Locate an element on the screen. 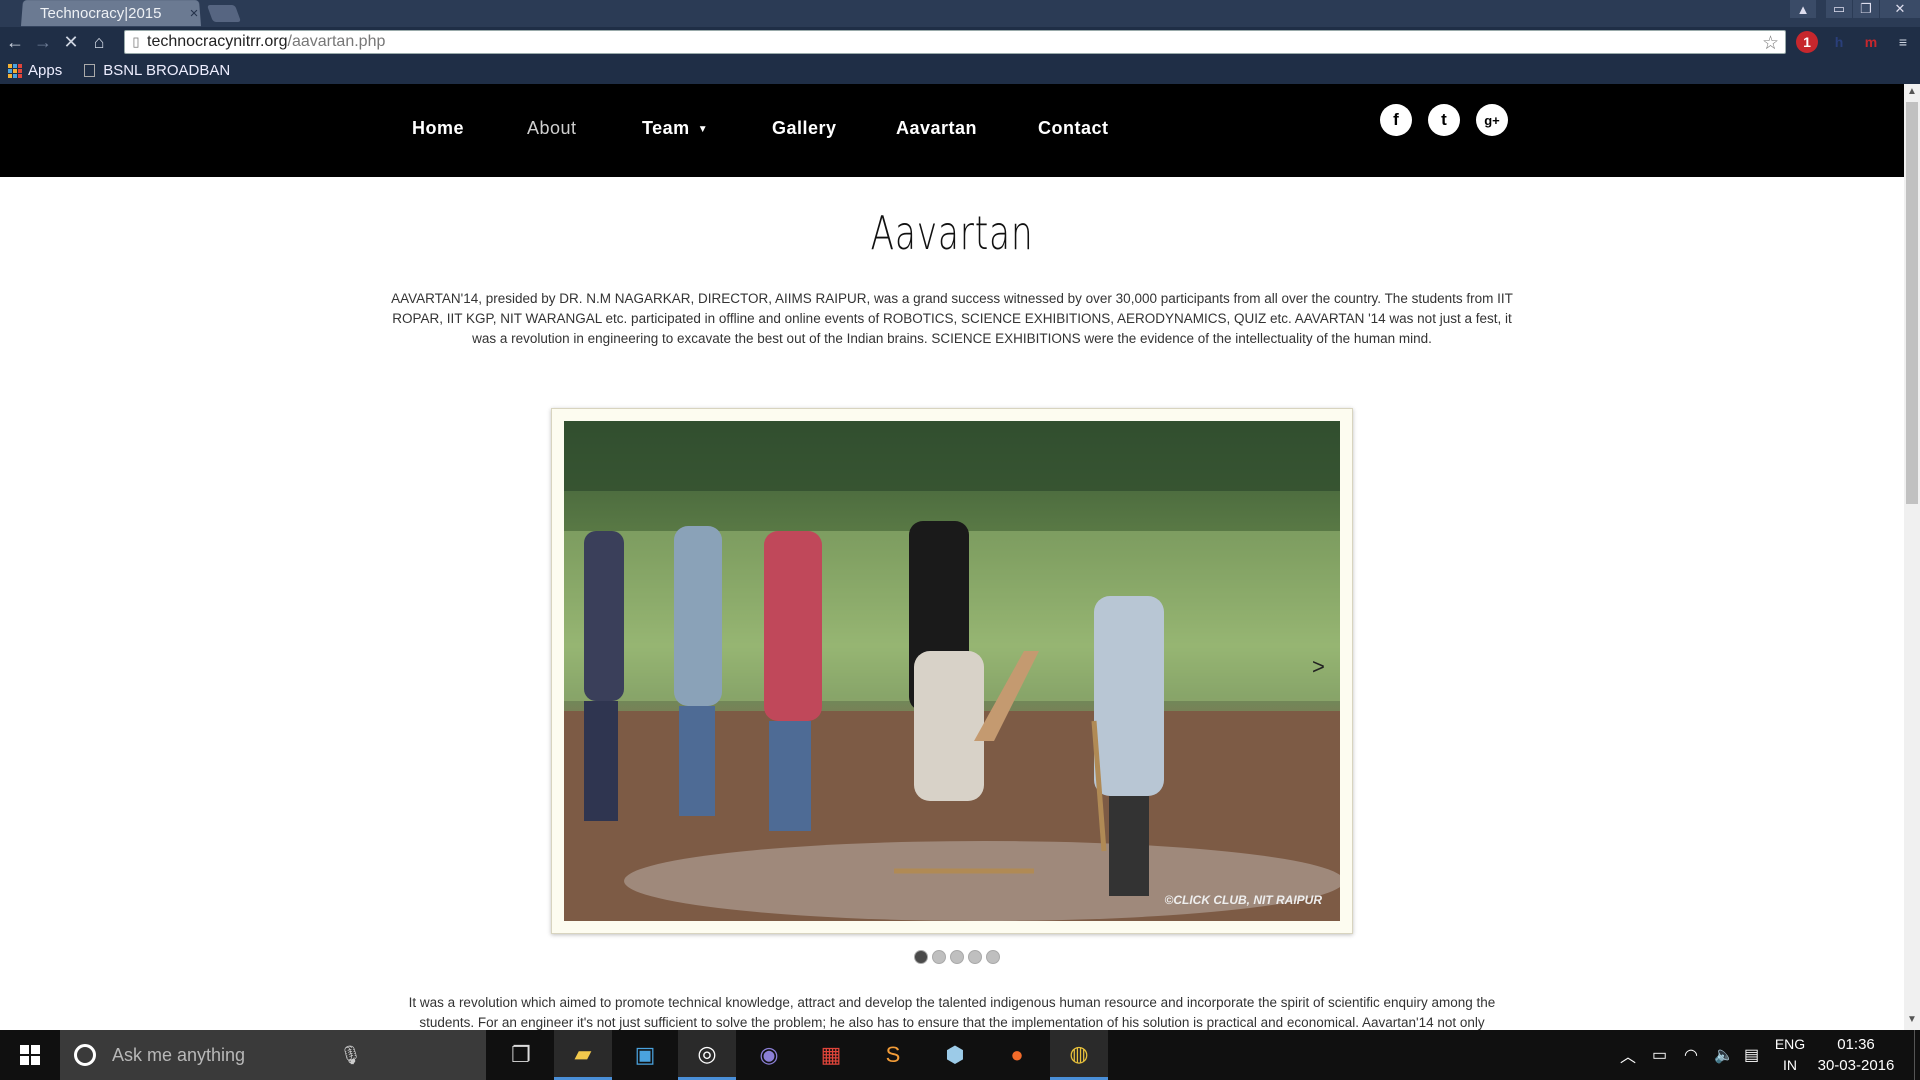 Image resolution: width=1920 pixels, height=1080 pixels. scroll-up-icon: ▲ is located at coordinates (1912, 93).